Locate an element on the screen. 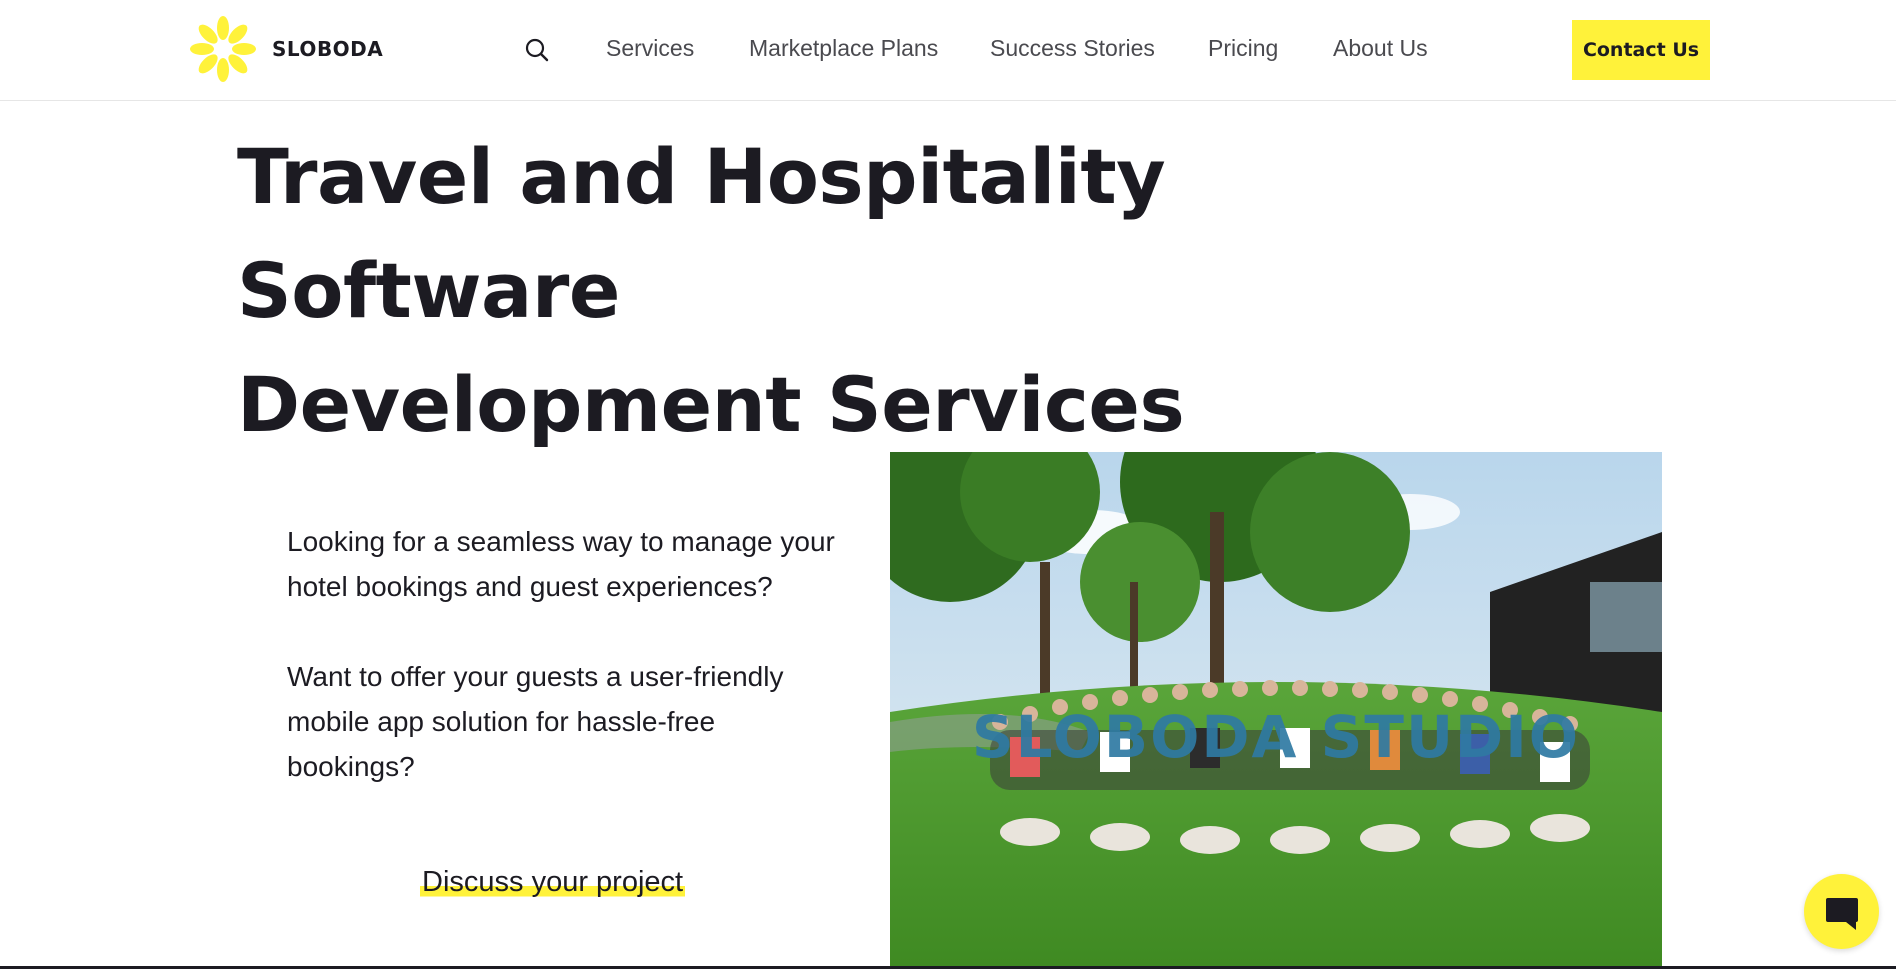 The height and width of the screenshot is (969, 1896). chat-bubble-icon is located at coordinates (1841, 913).